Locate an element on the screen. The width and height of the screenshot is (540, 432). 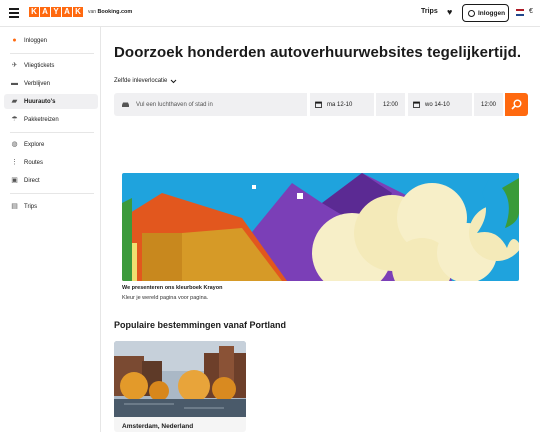
via-label: van is located at coordinates (92, 12).